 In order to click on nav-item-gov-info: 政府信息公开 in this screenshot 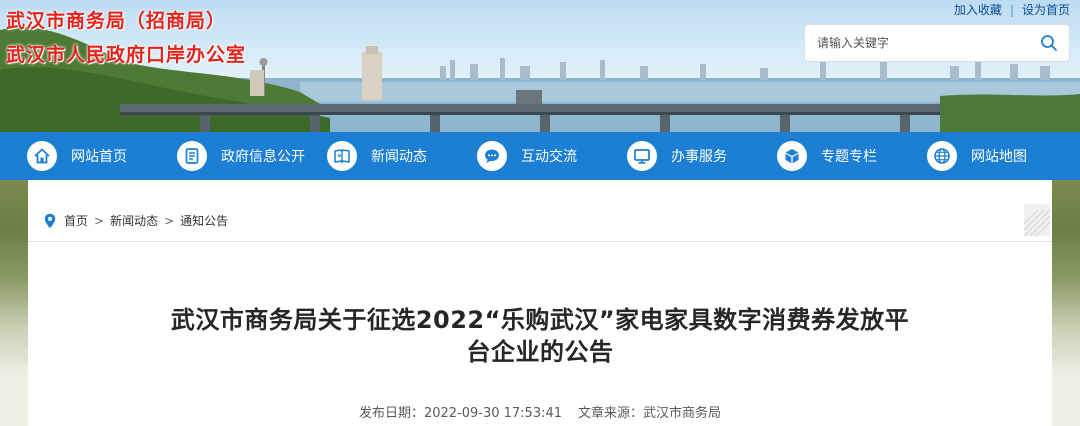, I will do `click(227, 156)`.